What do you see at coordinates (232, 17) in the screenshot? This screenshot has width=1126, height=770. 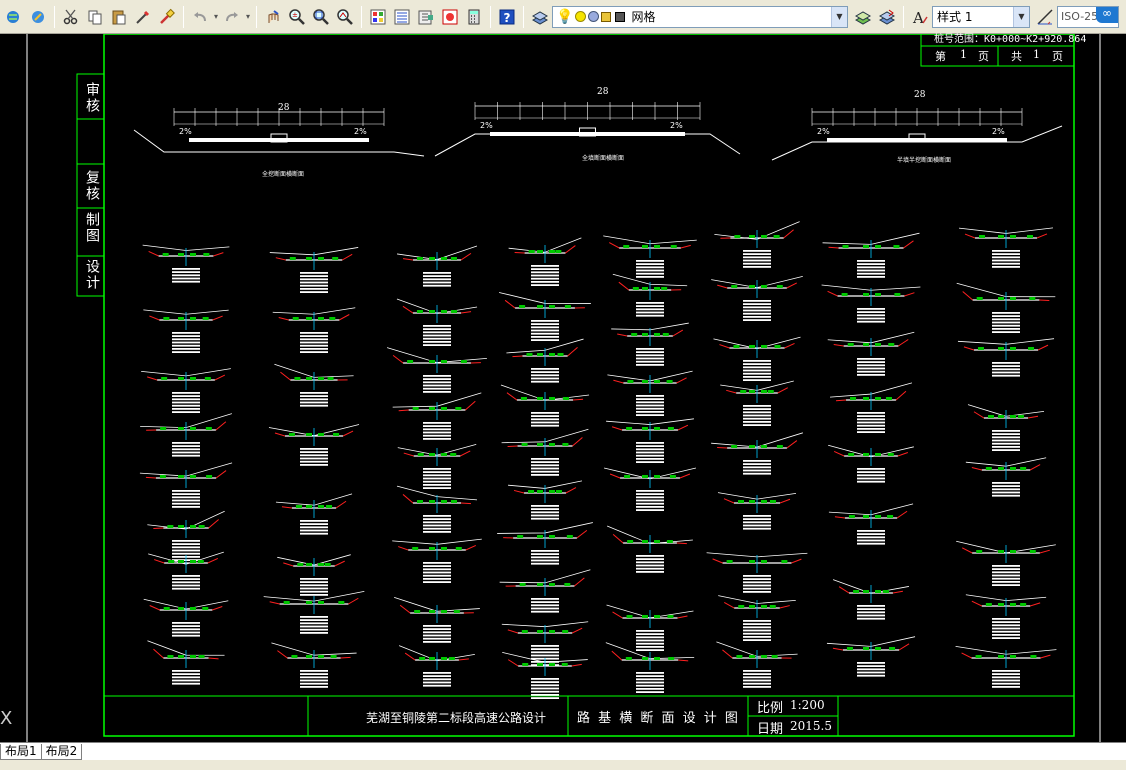 I see `redo-icon` at bounding box center [232, 17].